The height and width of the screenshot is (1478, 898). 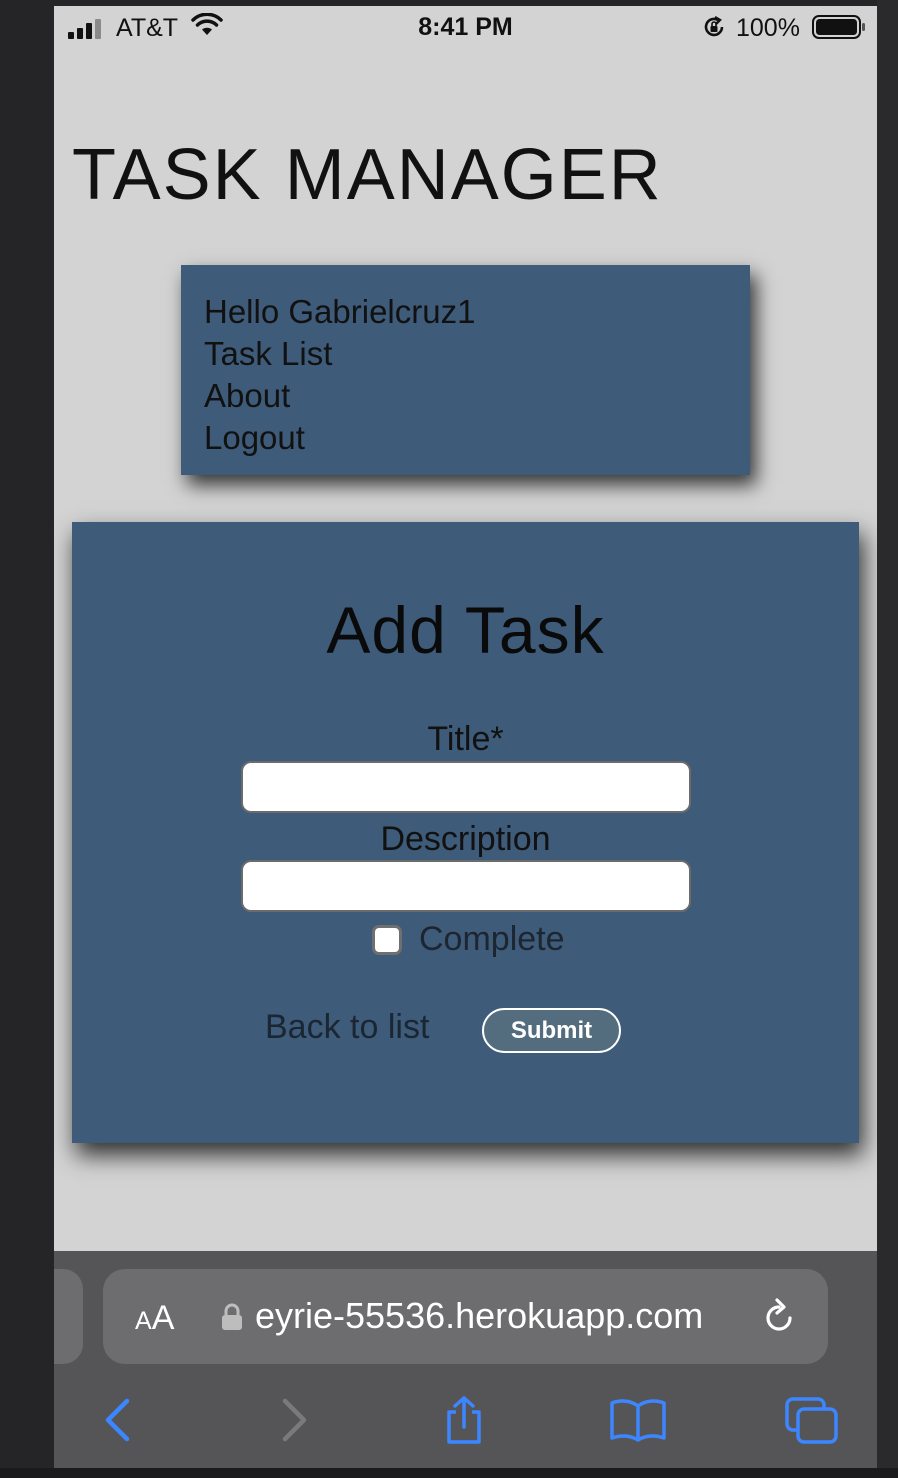 I want to click on complete-checkbox, so click(x=387, y=940).